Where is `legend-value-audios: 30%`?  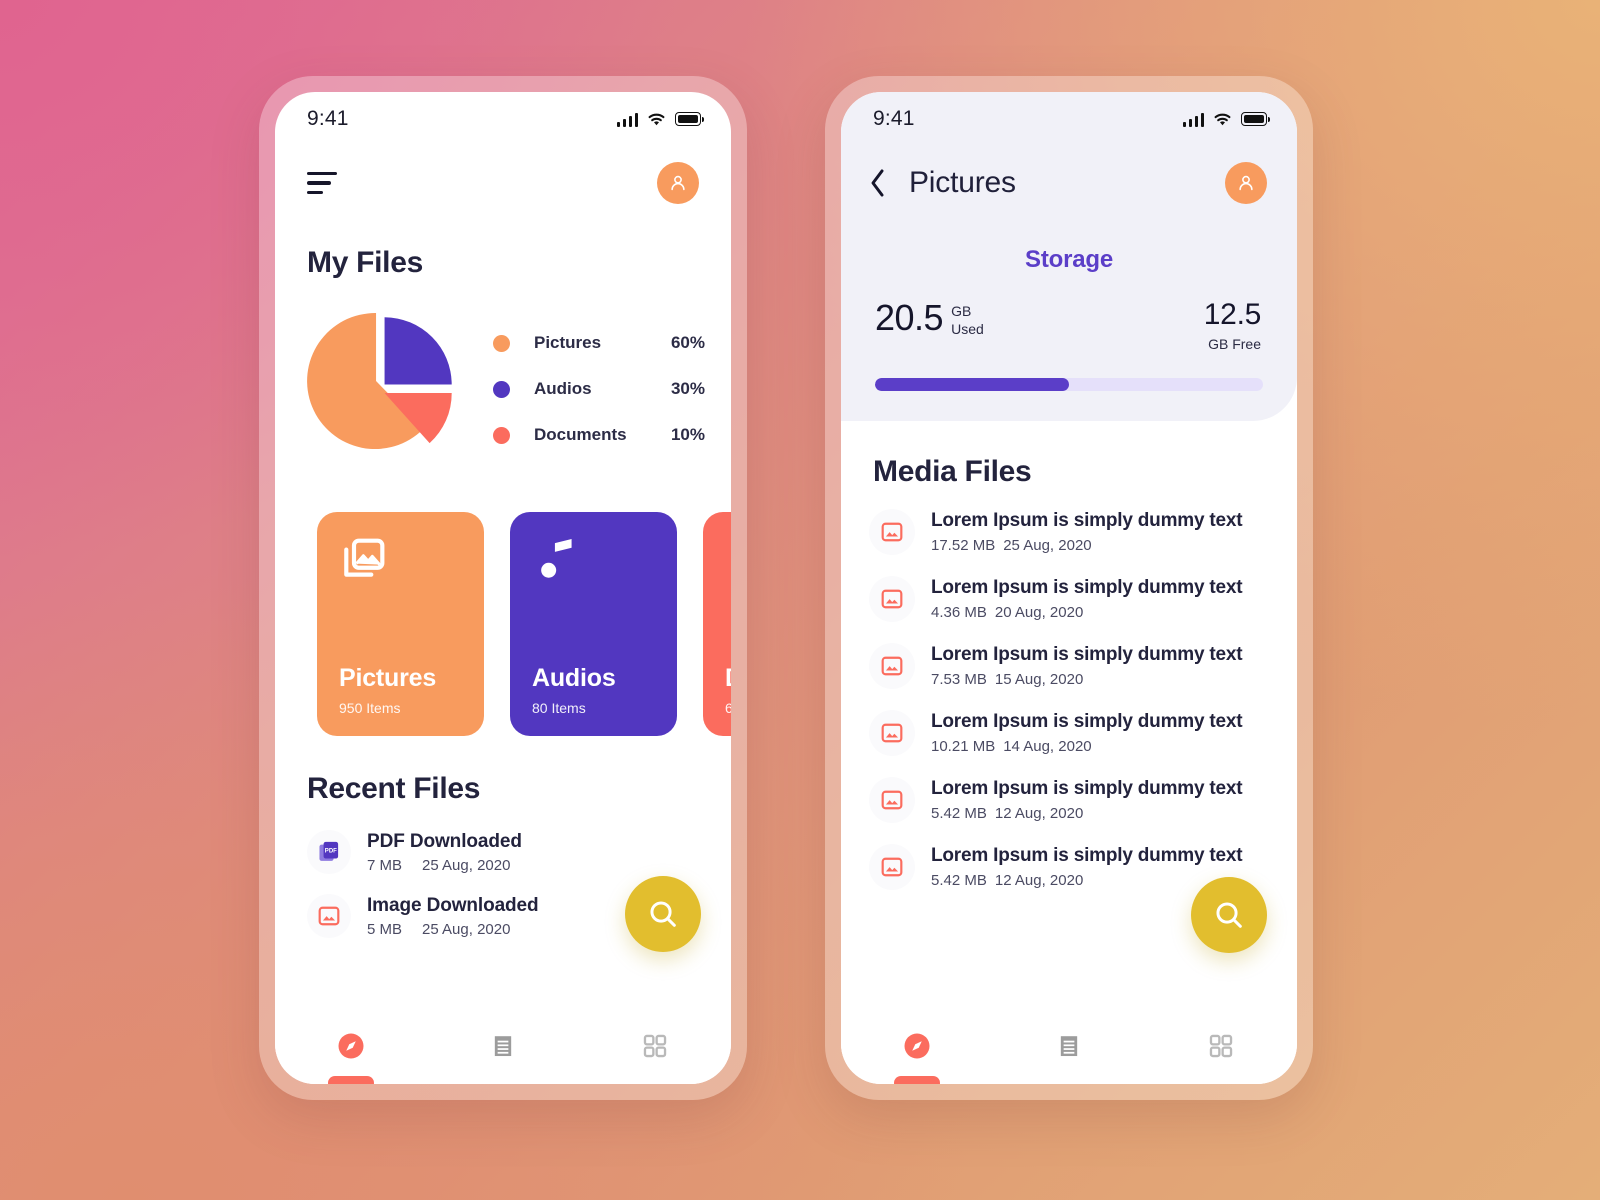 legend-value-audios: 30% is located at coordinates (687, 388).